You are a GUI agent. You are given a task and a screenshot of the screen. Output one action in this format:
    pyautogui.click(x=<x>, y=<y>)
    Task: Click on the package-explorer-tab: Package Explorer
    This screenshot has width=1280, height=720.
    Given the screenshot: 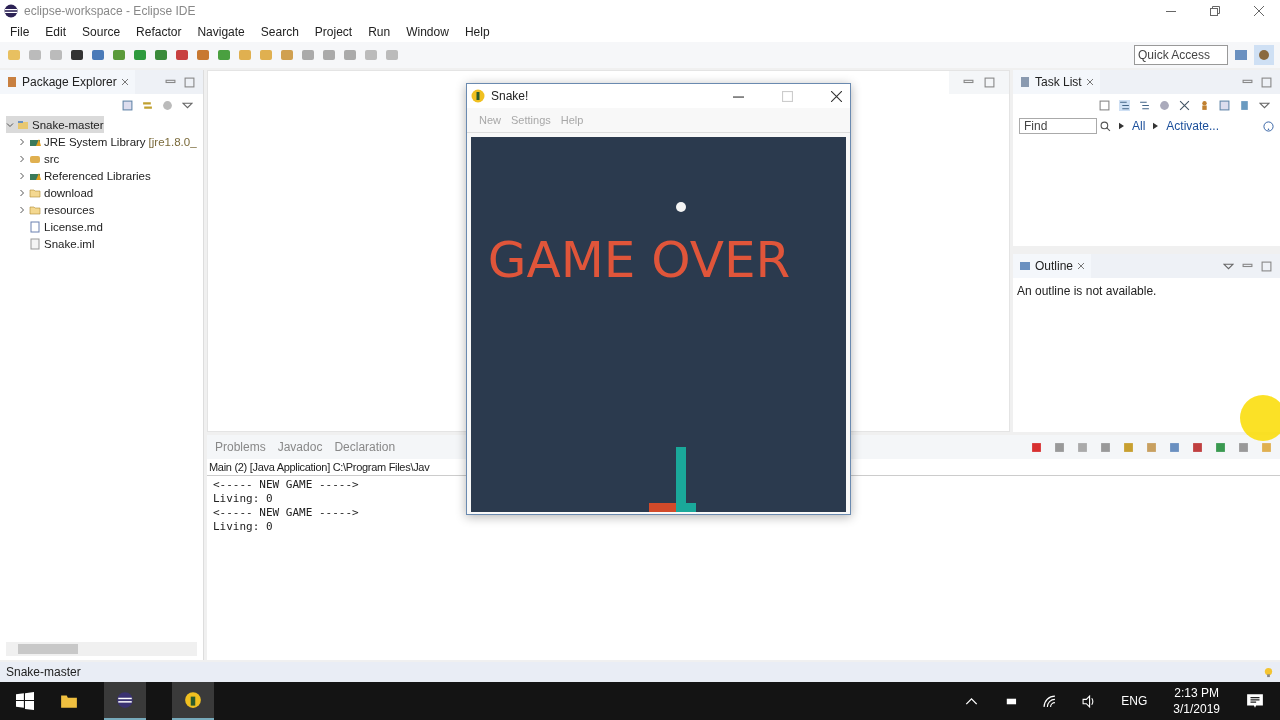 What is the action you would take?
    pyautogui.click(x=67, y=82)
    